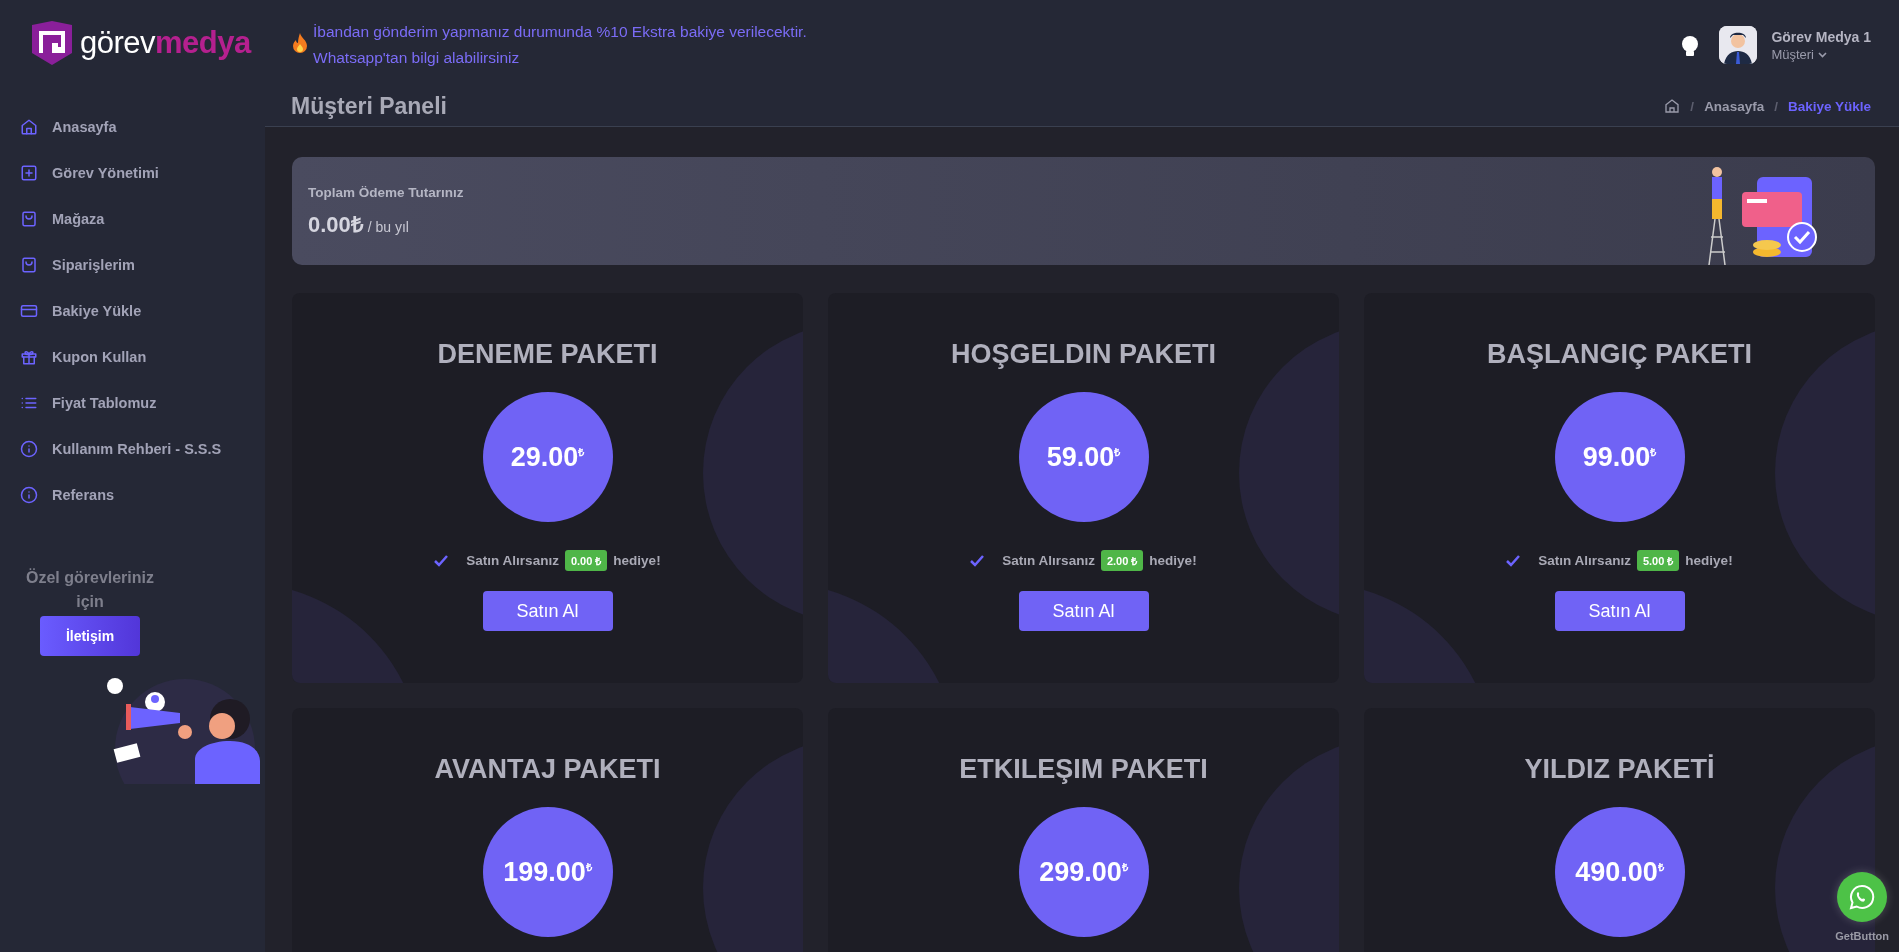 Image resolution: width=1899 pixels, height=952 pixels. I want to click on sidebar-item: Anasayfa, so click(132, 127).